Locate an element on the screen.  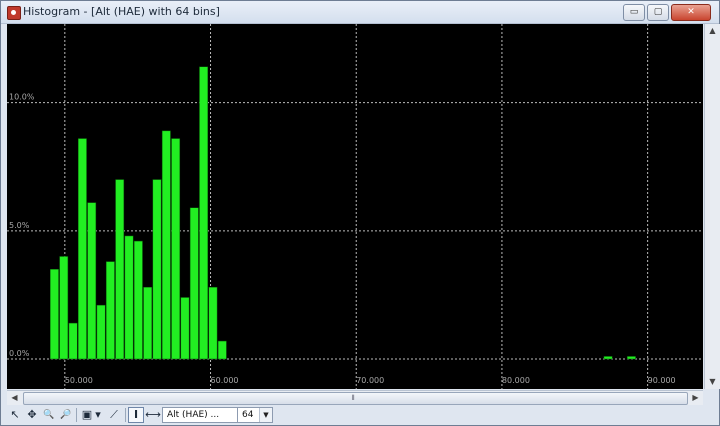
bin-count-value: 64 is located at coordinates (248, 415).